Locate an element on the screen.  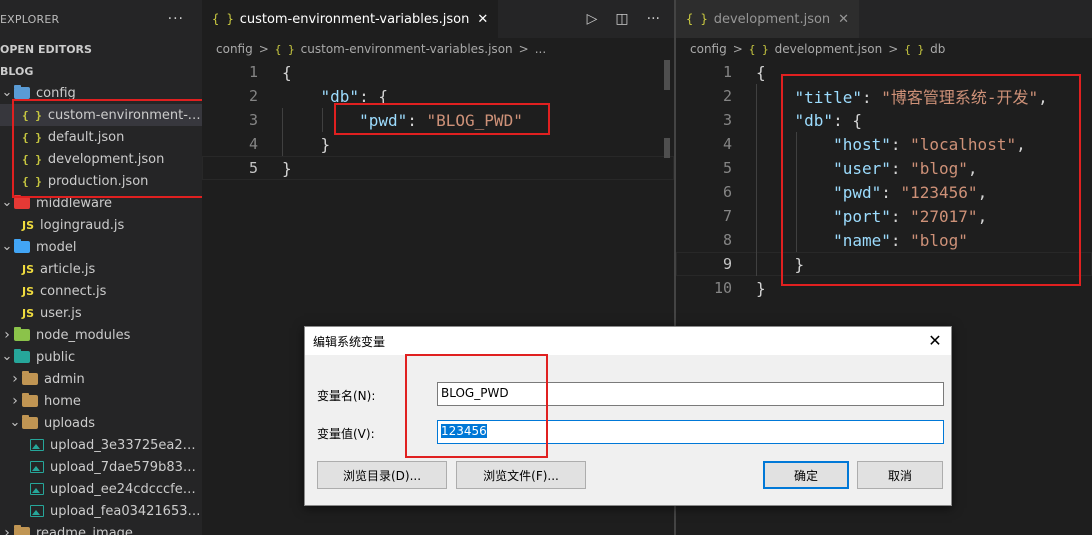
file-item: JS article.js is located at coordinates (101, 269).